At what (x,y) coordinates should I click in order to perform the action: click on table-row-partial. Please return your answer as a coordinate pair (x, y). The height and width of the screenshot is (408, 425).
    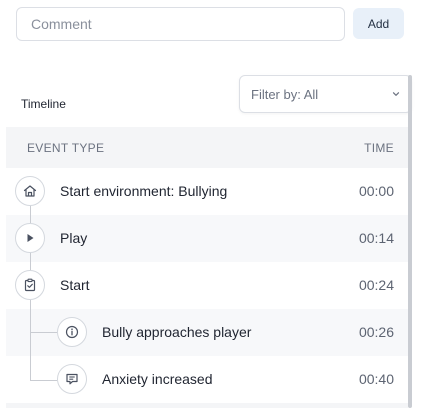
    Looking at the image, I should click on (207, 405).